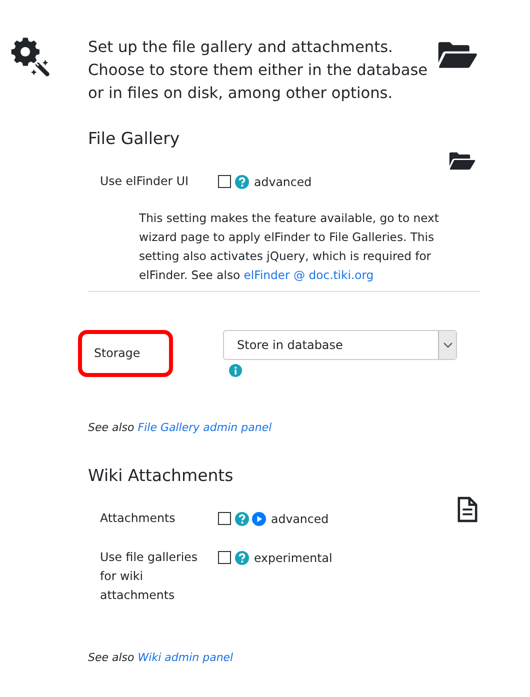  I want to click on section-title: Wiki Attachments, so click(161, 476).